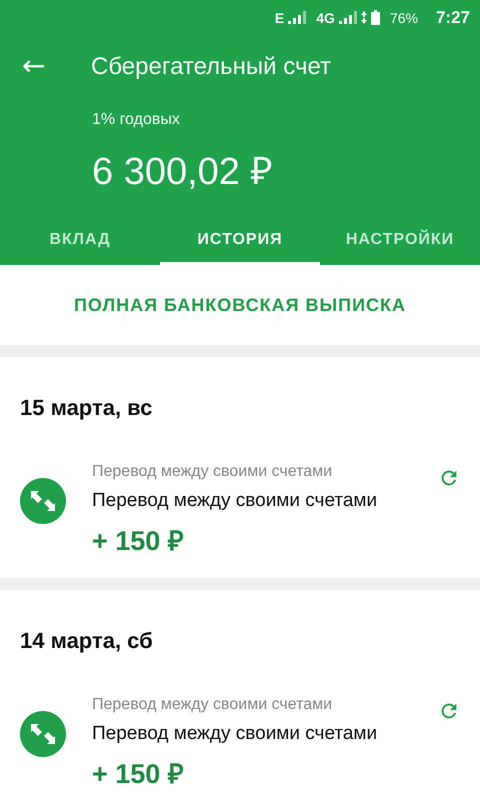 The height and width of the screenshot is (800, 480). Describe the element at coordinates (183, 172) in the screenshot. I see `account-balance: 6 300,02 ₽` at that location.